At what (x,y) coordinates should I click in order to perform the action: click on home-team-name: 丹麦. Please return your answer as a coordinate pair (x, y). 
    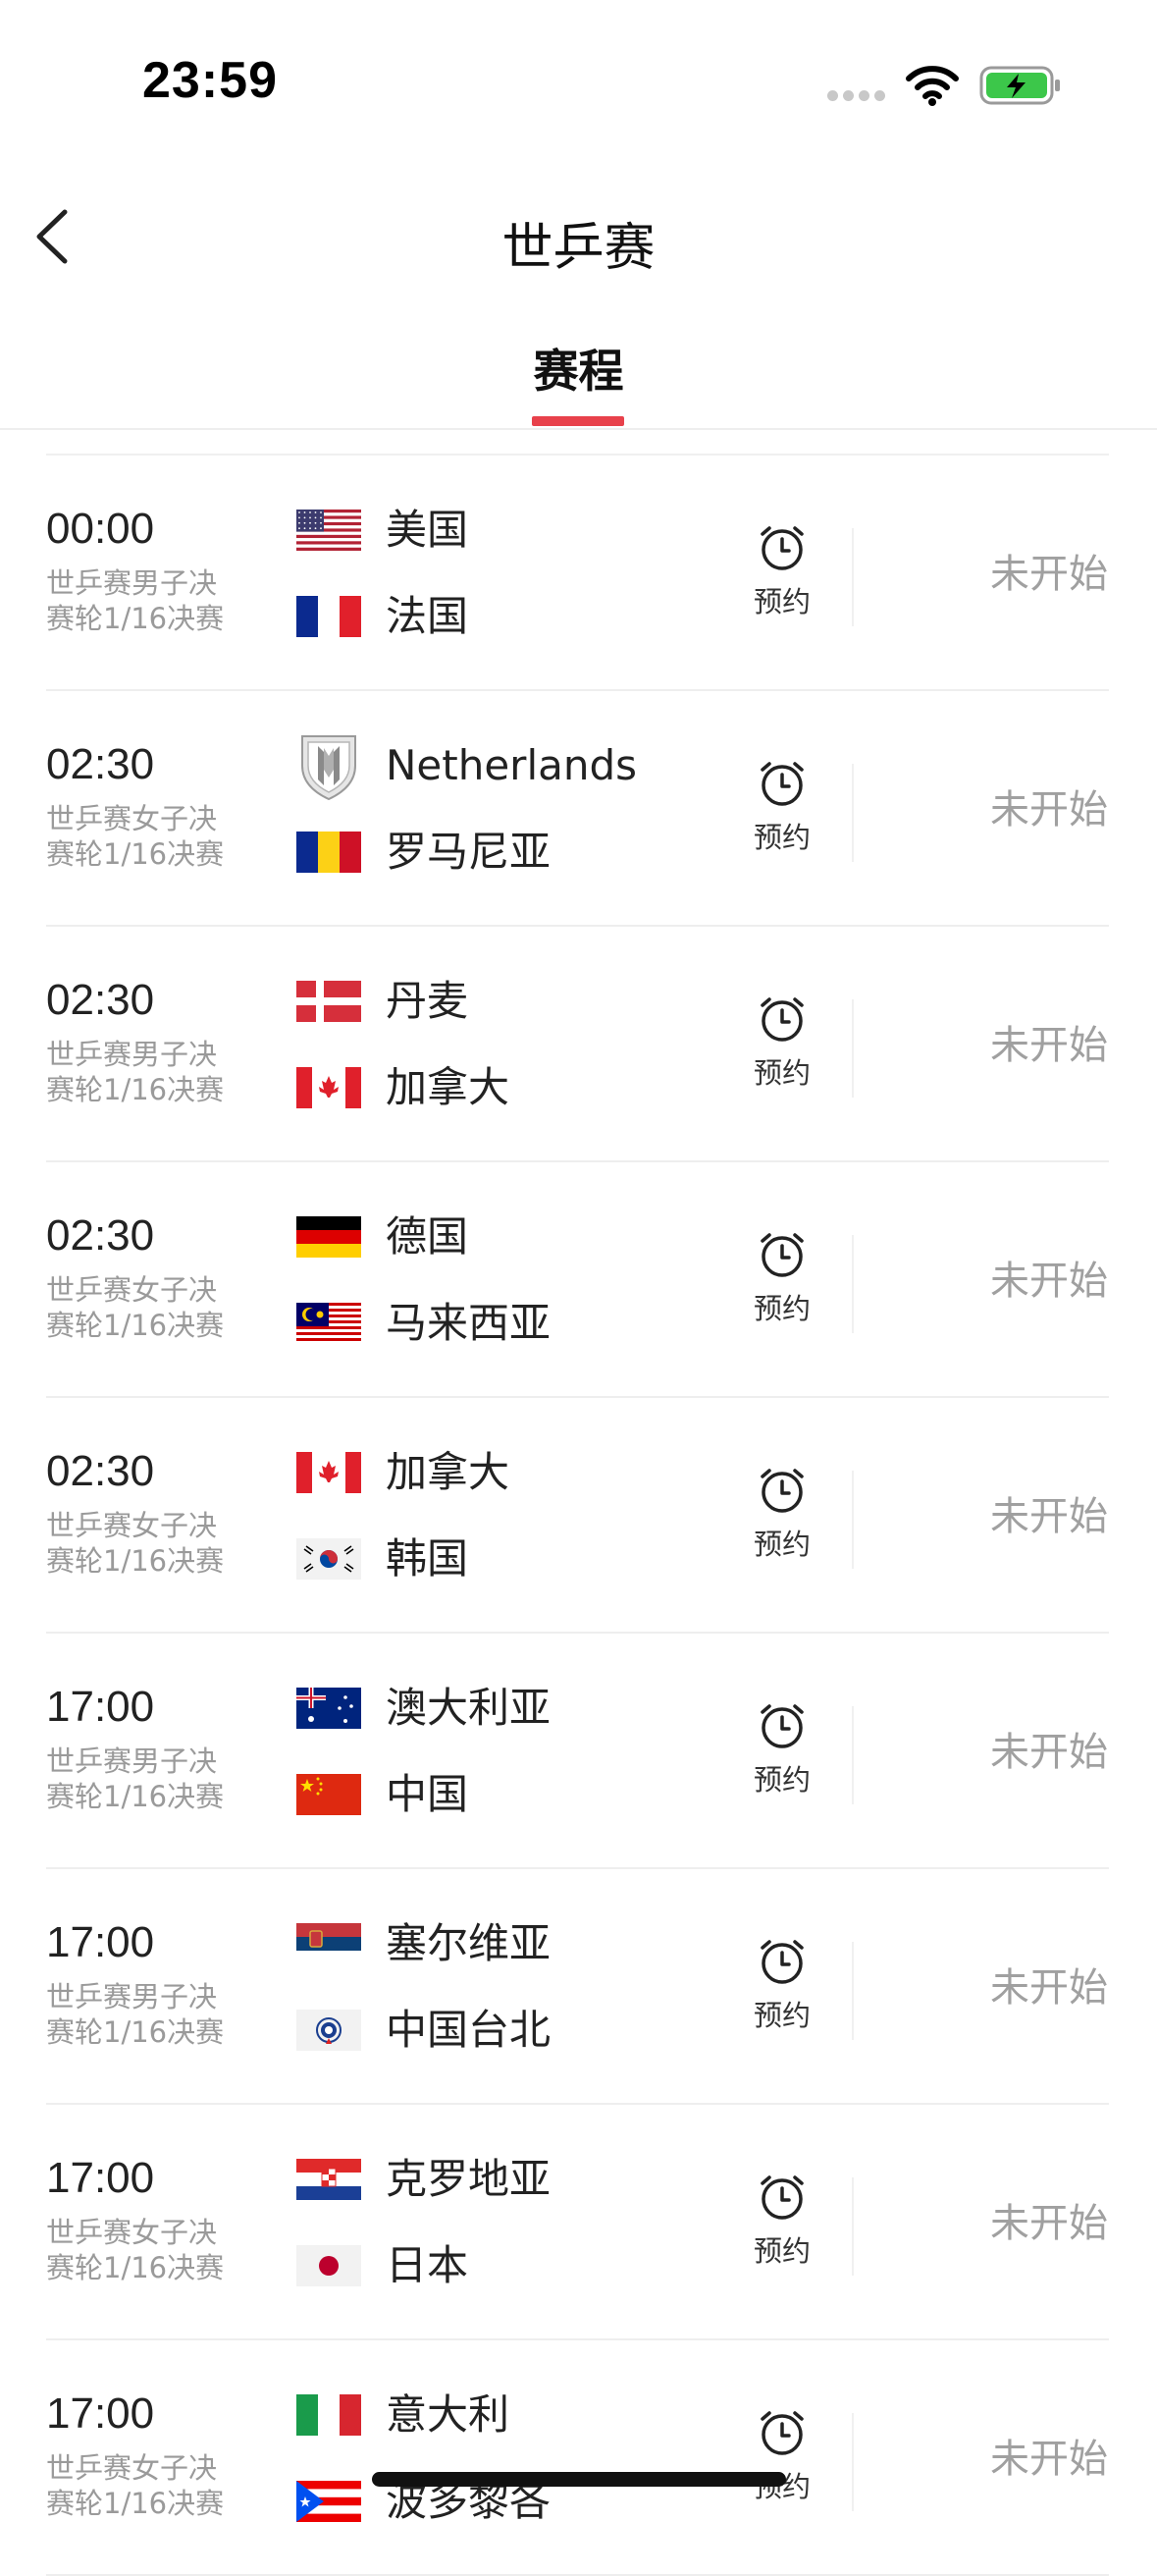
    Looking at the image, I should click on (427, 1001).